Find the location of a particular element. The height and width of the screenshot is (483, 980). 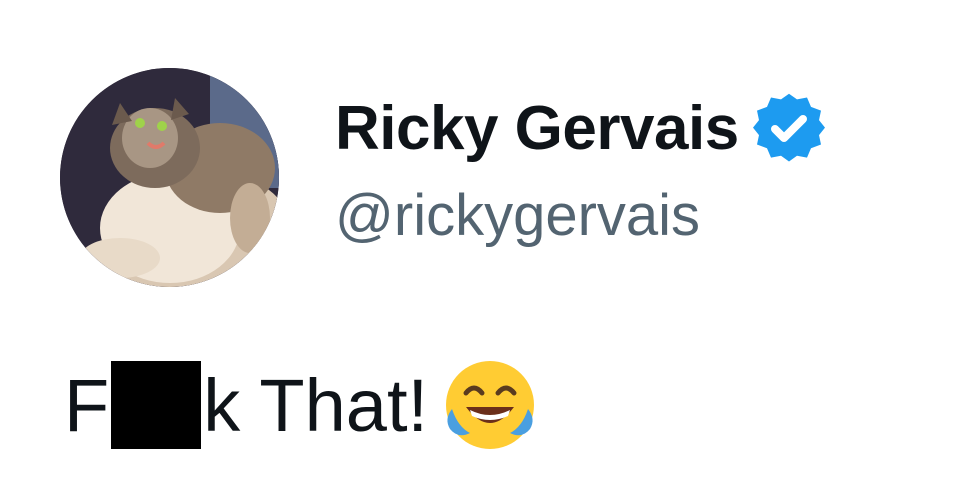

tweet-text-suffix: k That! is located at coordinates (316, 405).